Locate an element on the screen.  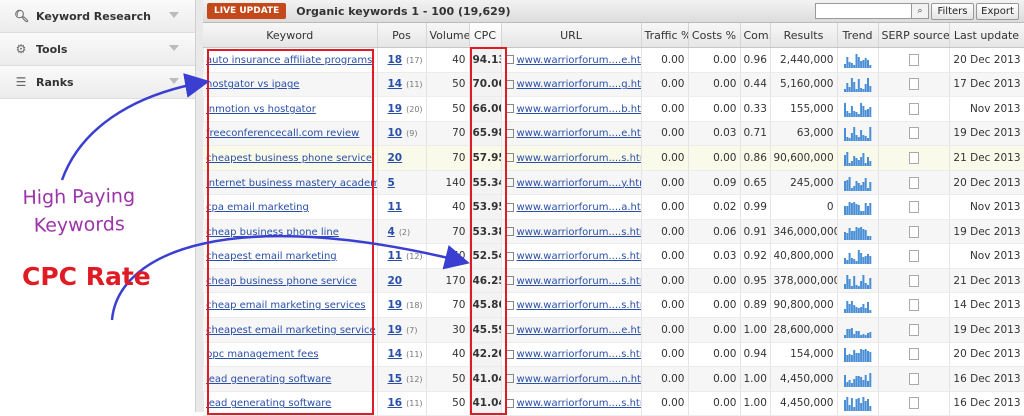
column-header-trend: Trend is located at coordinates (858, 35).